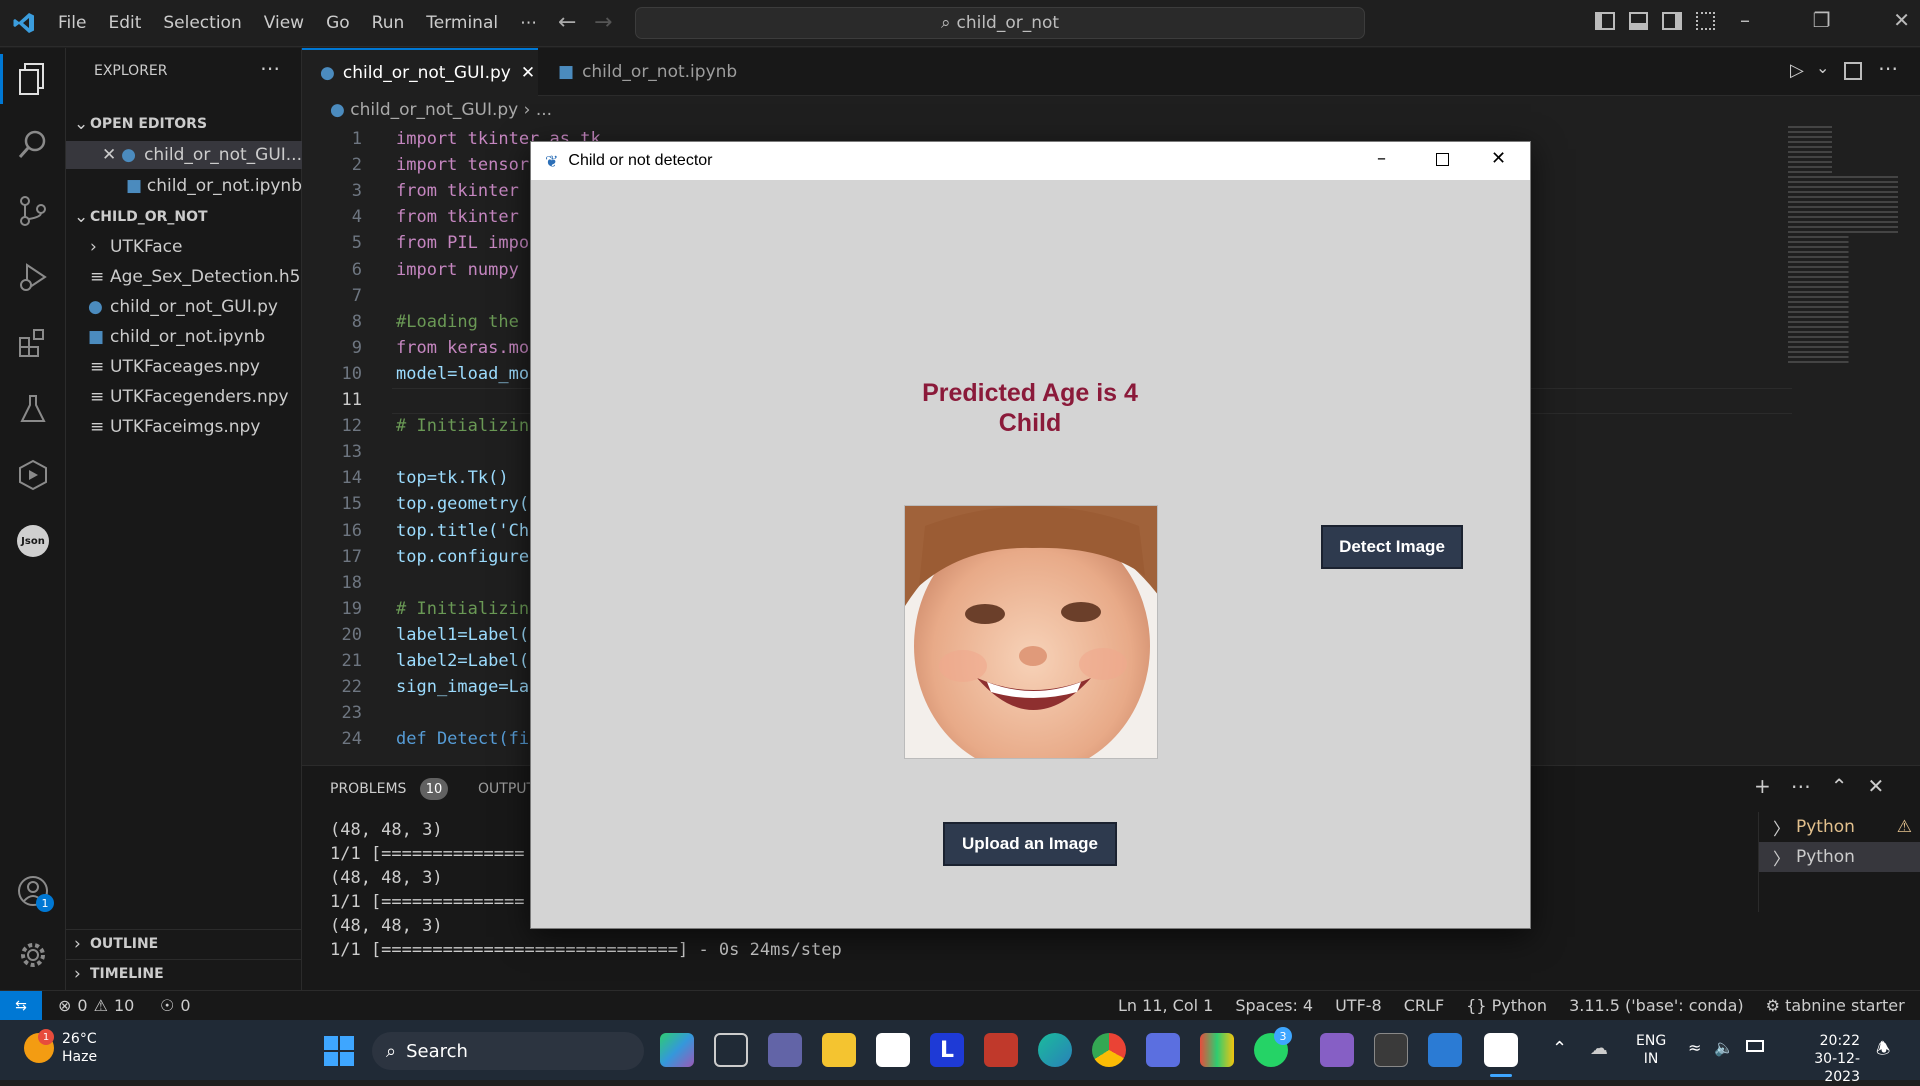  Describe the element at coordinates (184, 186) in the screenshot. I see `open-editor-item-ipynb: ■ child_or_not.ipynb` at that location.